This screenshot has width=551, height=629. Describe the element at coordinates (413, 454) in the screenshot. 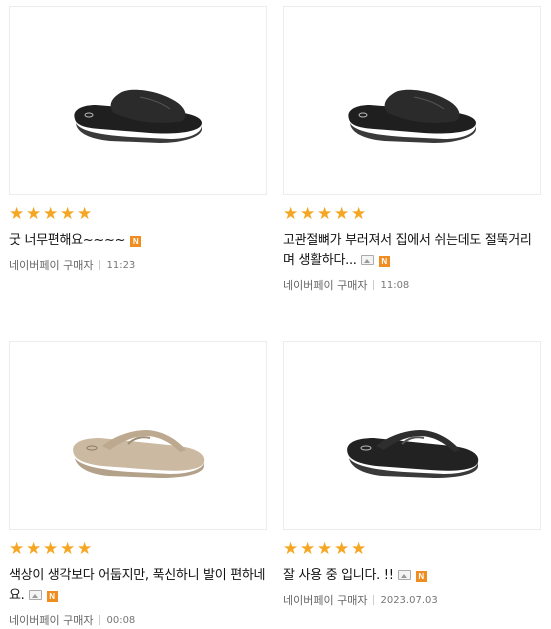

I see `black-flip-flop-icon` at that location.